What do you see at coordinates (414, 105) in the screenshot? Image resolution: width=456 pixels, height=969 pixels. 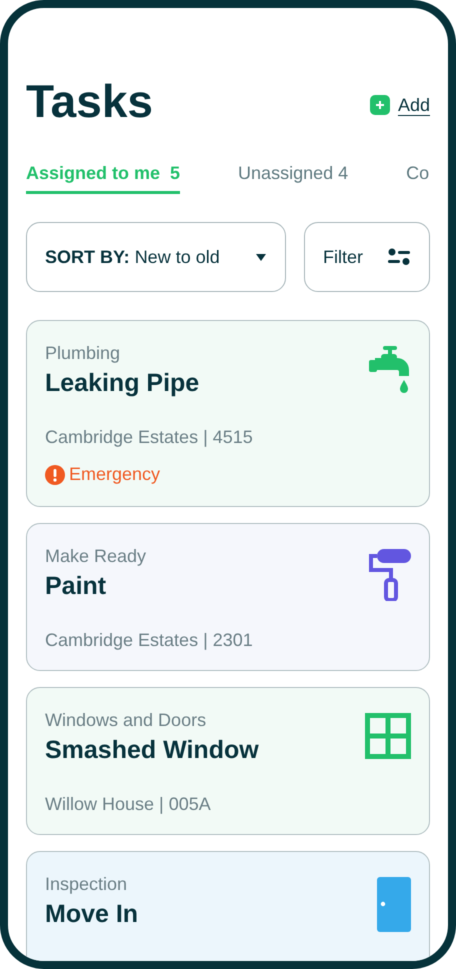 I see `add-label: Add` at bounding box center [414, 105].